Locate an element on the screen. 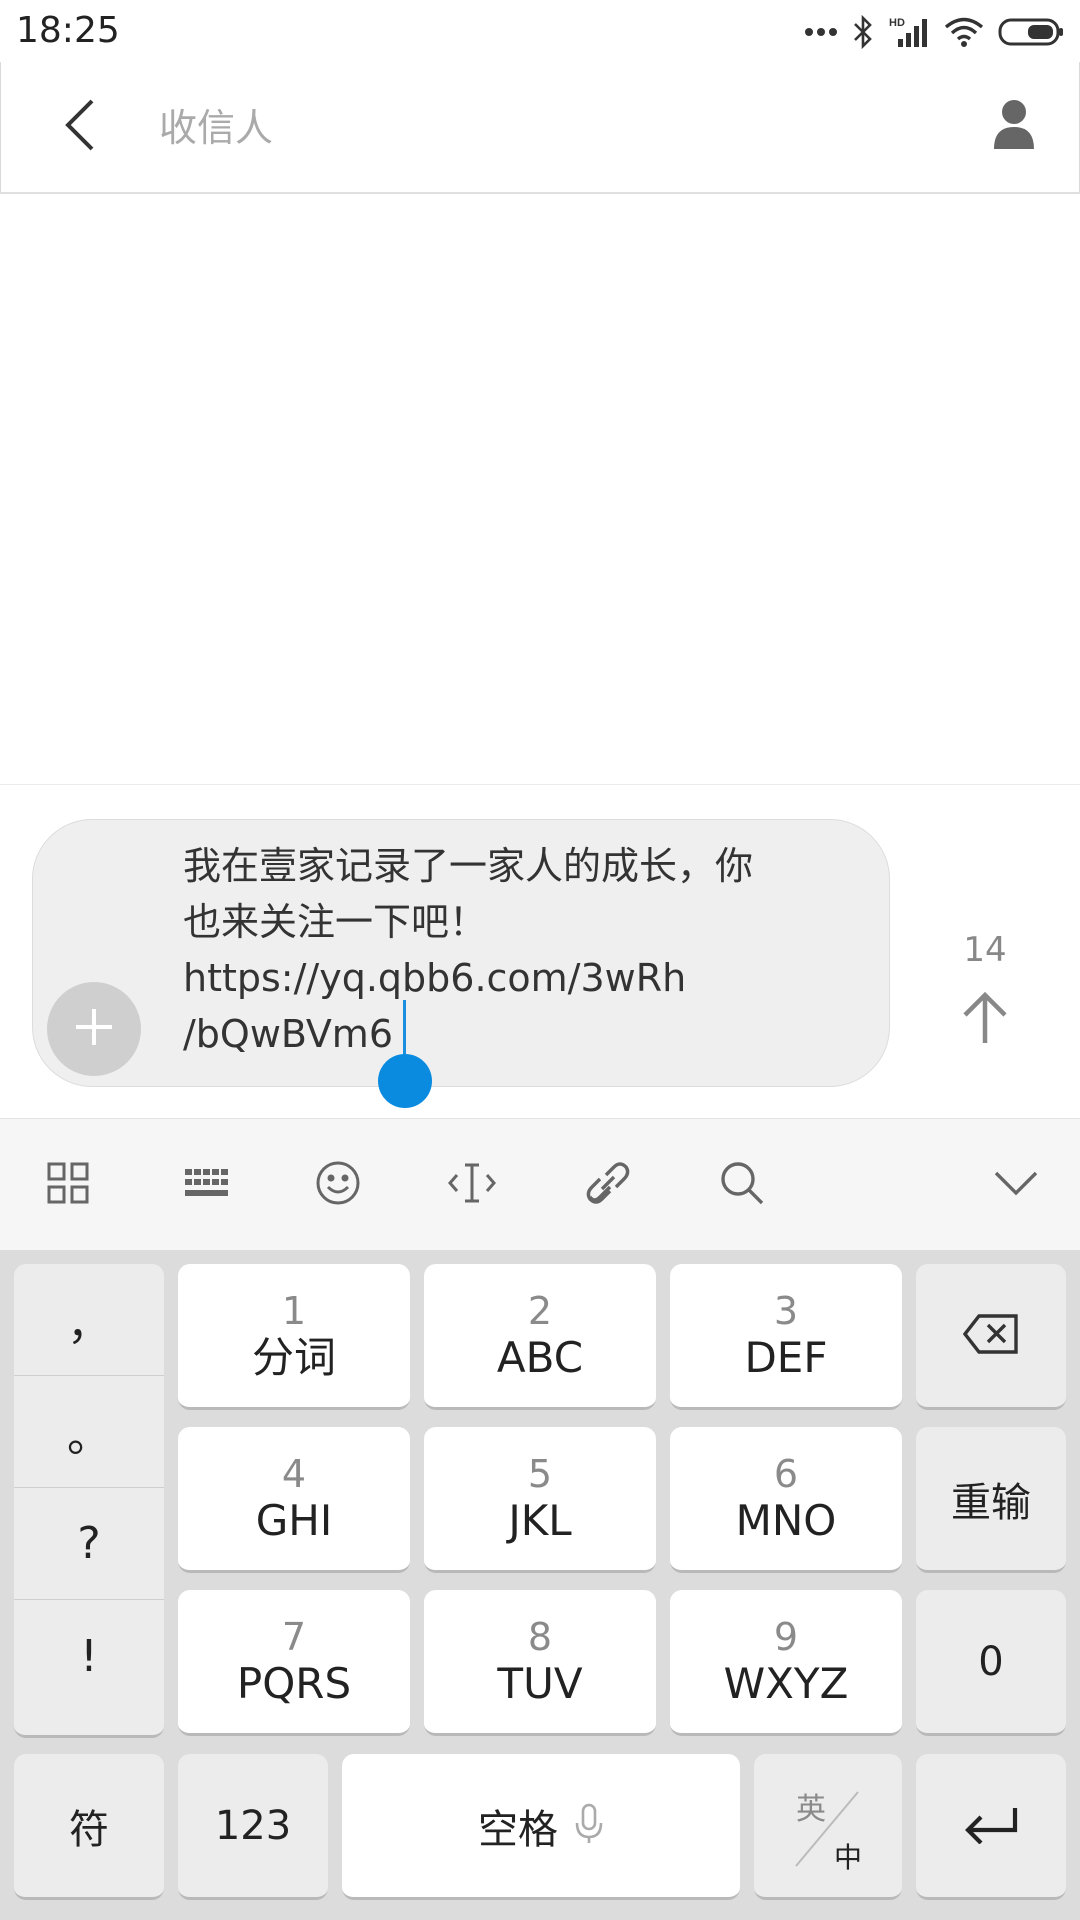 This screenshot has width=1080, height=1920. key-6: 6 MNO is located at coordinates (786, 1500).